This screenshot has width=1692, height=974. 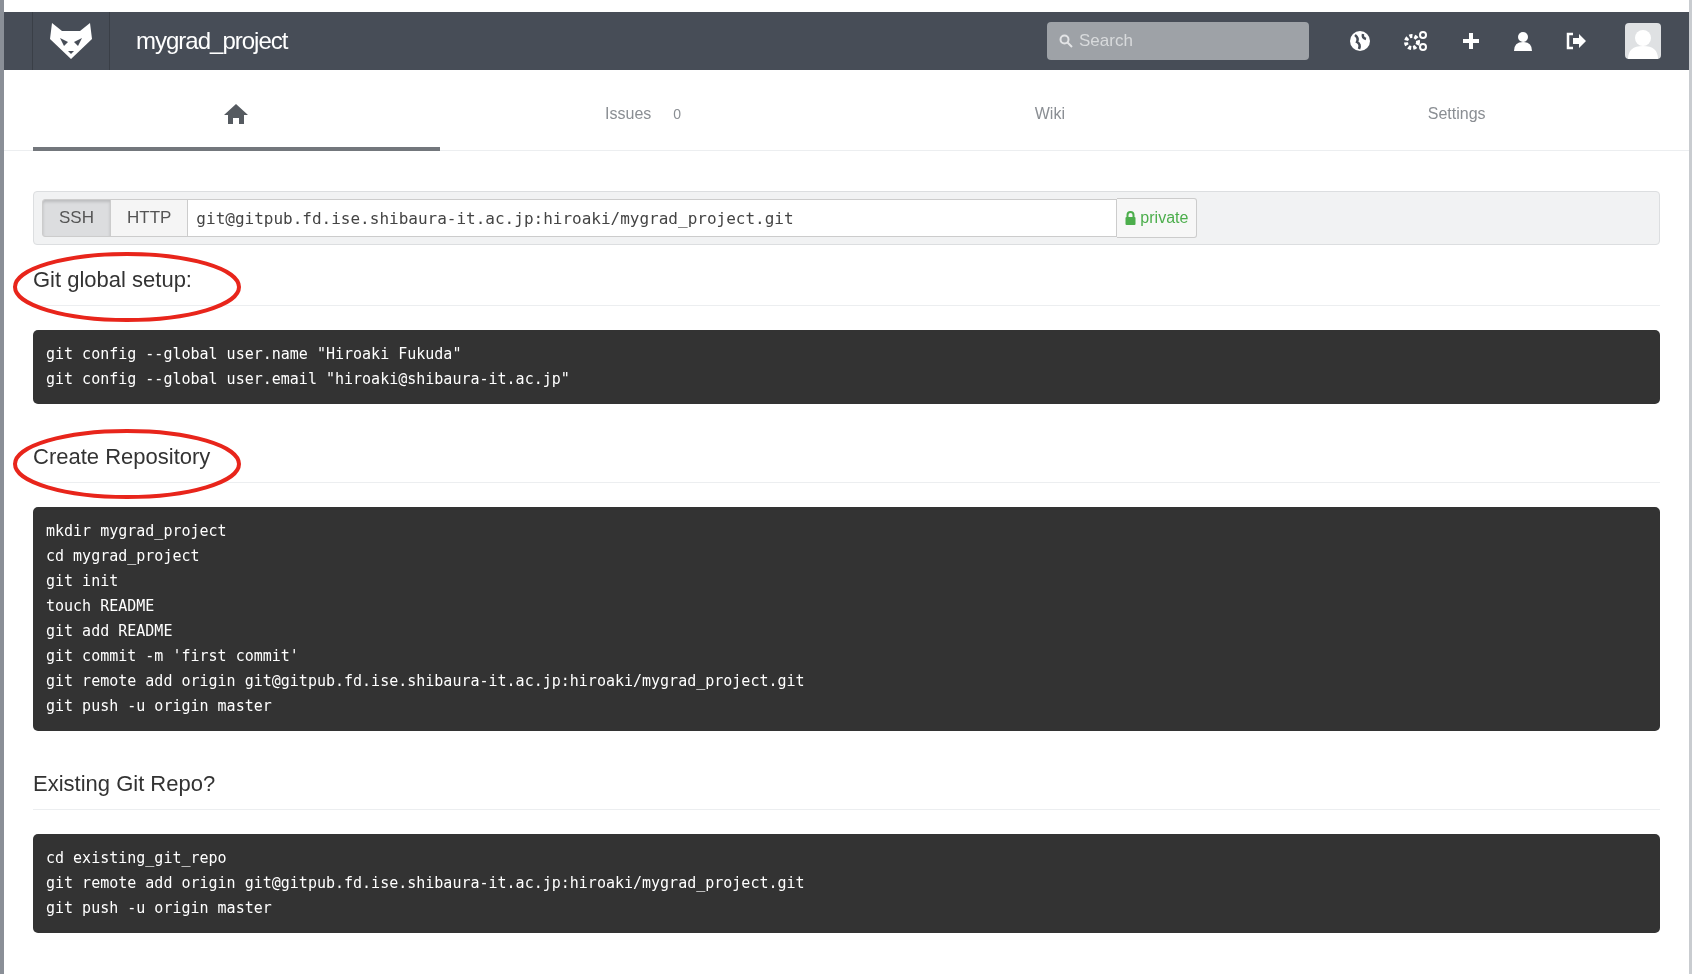 What do you see at coordinates (846, 883) in the screenshot?
I see `code-block: cd existing_git_repo git remote add origin git@gitpub.fd.ise.shibaura-it.ac.jp:hiroaki/mygrad_project.git git push -u origin master` at bounding box center [846, 883].